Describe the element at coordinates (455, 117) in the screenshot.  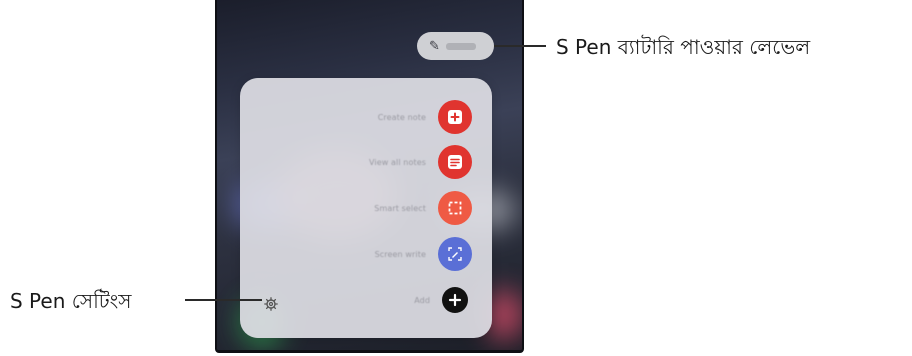
I see `note-add-icon` at that location.